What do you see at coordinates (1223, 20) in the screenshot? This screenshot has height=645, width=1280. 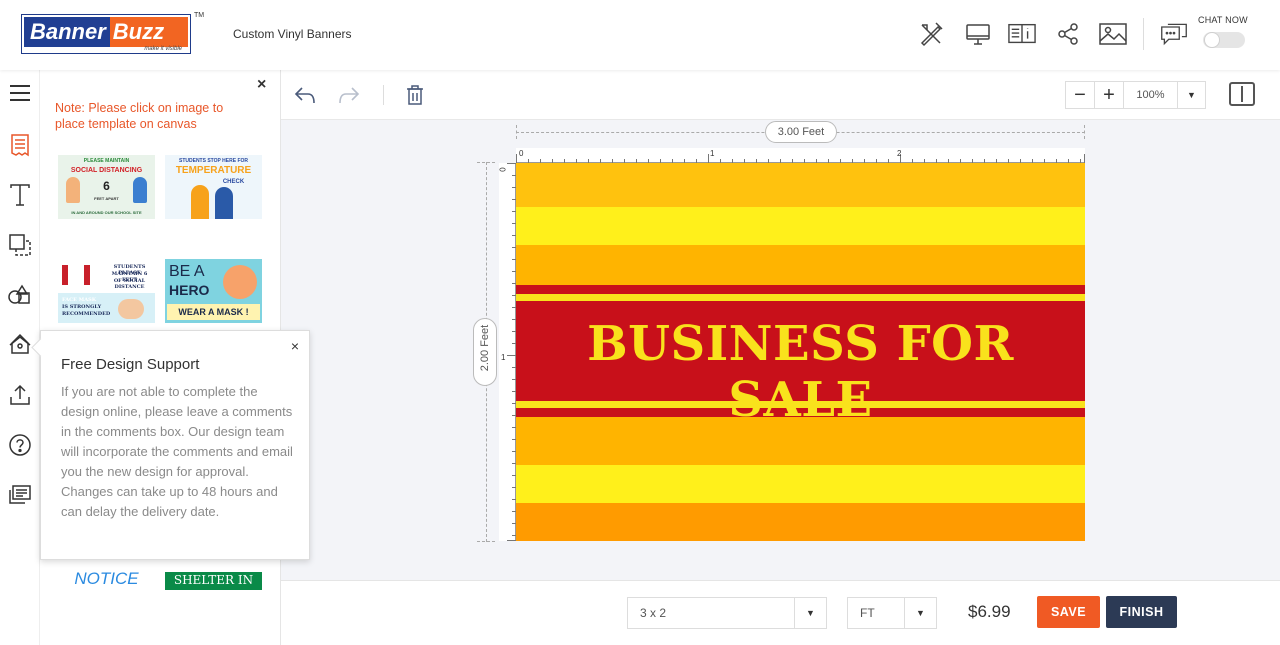 I see `chat-now-label: CHAT NOW` at bounding box center [1223, 20].